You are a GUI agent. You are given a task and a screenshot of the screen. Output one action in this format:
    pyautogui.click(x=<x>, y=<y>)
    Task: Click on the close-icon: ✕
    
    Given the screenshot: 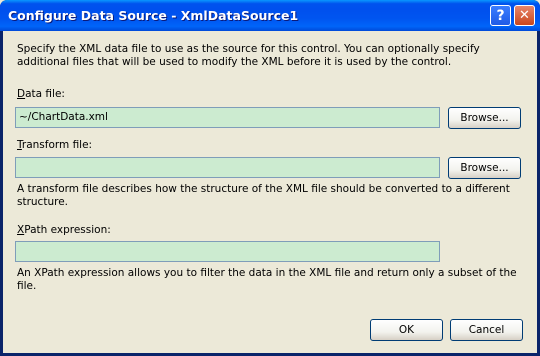 What is the action you would take?
    pyautogui.click(x=524, y=15)
    